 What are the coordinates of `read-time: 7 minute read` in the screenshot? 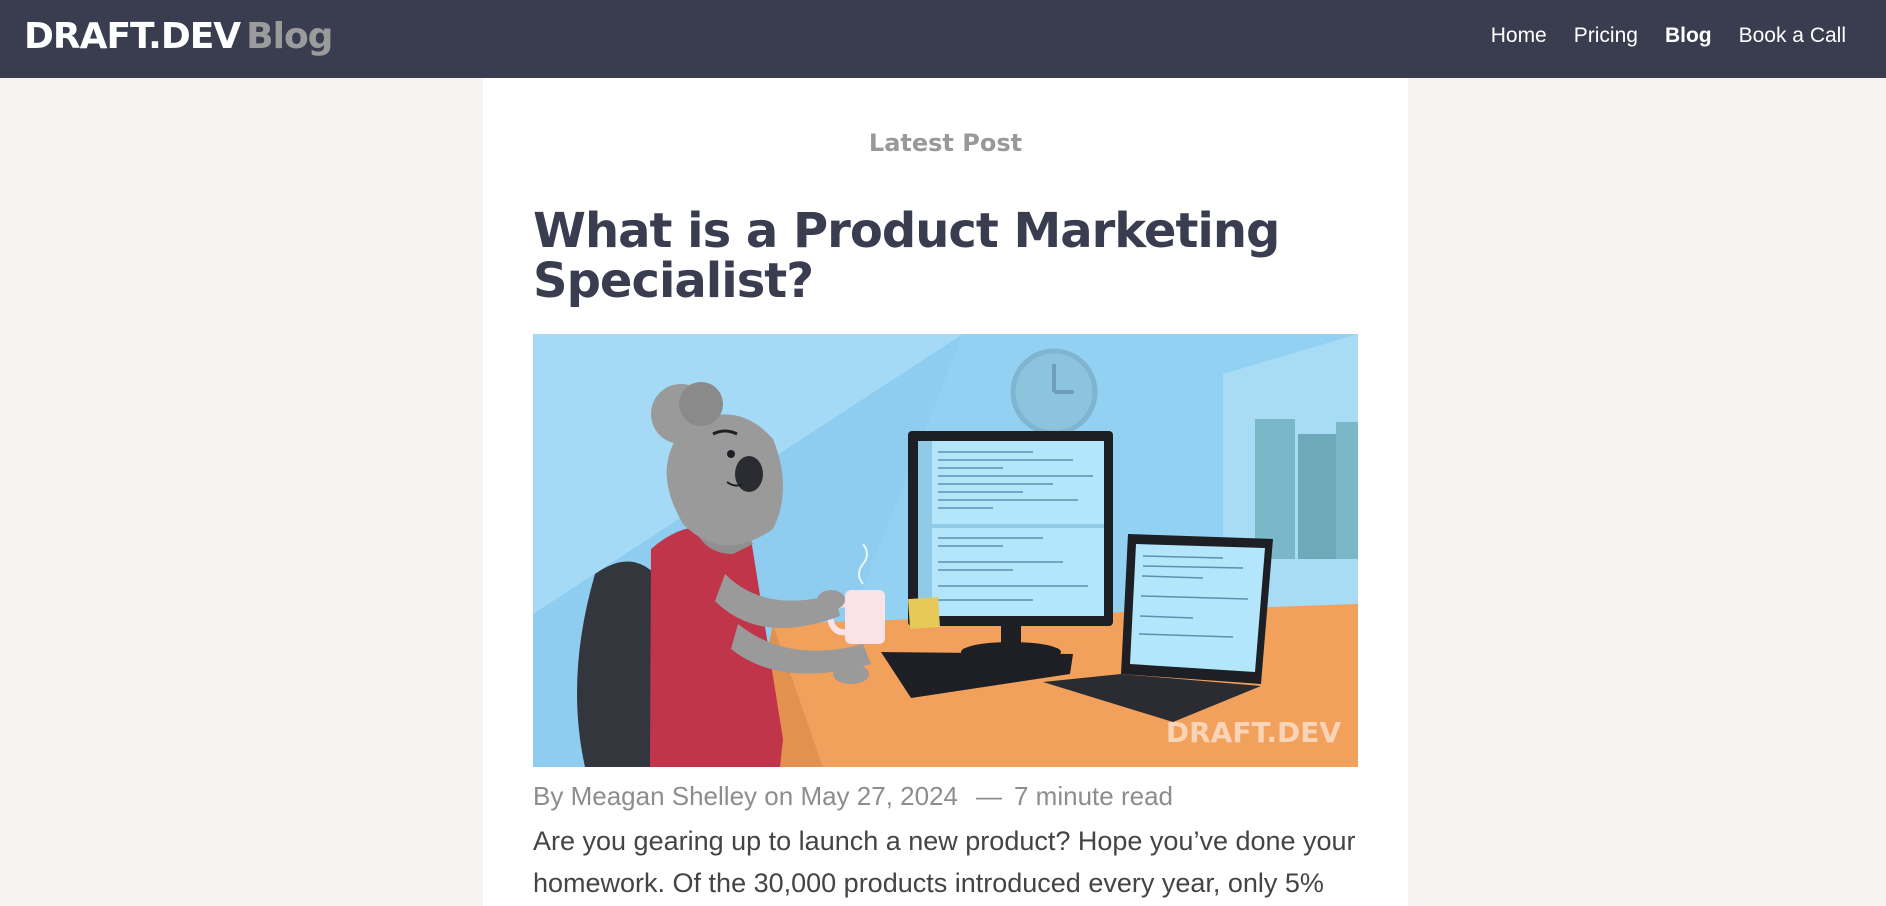 It's located at (1093, 796).